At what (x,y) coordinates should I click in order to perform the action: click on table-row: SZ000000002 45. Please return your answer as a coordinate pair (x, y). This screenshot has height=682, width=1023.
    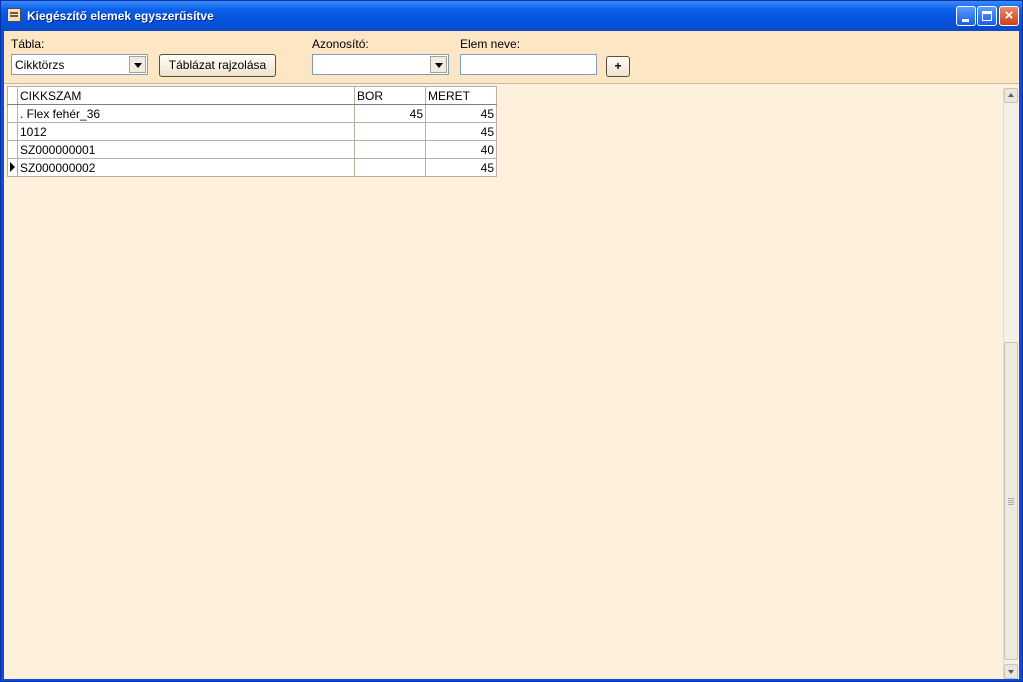
    Looking at the image, I should click on (252, 167).